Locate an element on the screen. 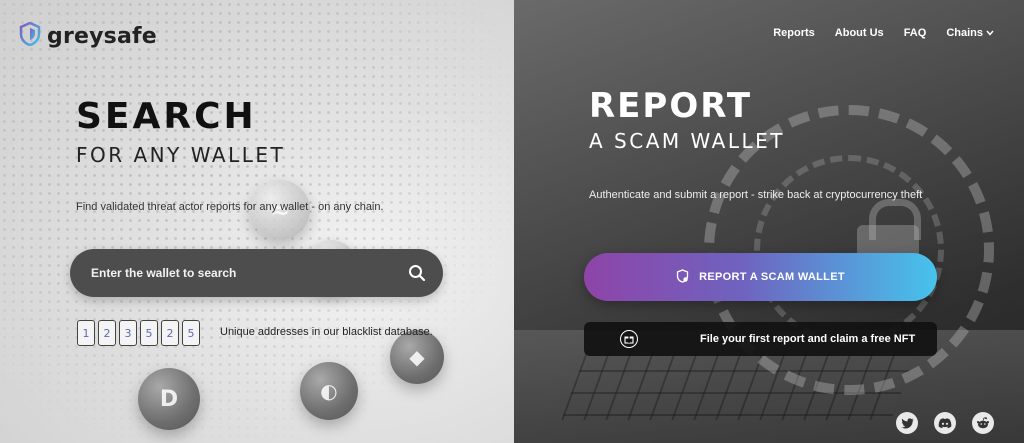 This screenshot has width=1024, height=443. brand-name: greysafe is located at coordinates (102, 36).